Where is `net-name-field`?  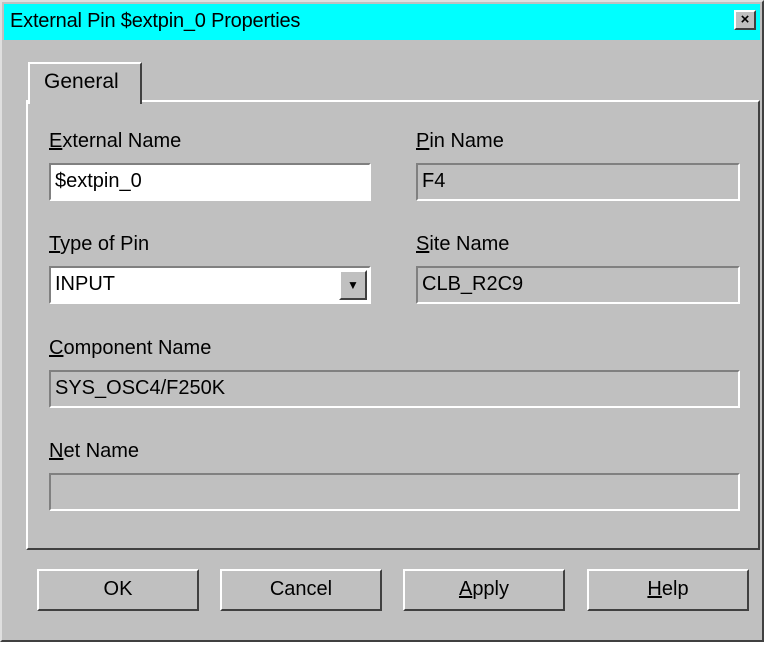 net-name-field is located at coordinates (394, 492).